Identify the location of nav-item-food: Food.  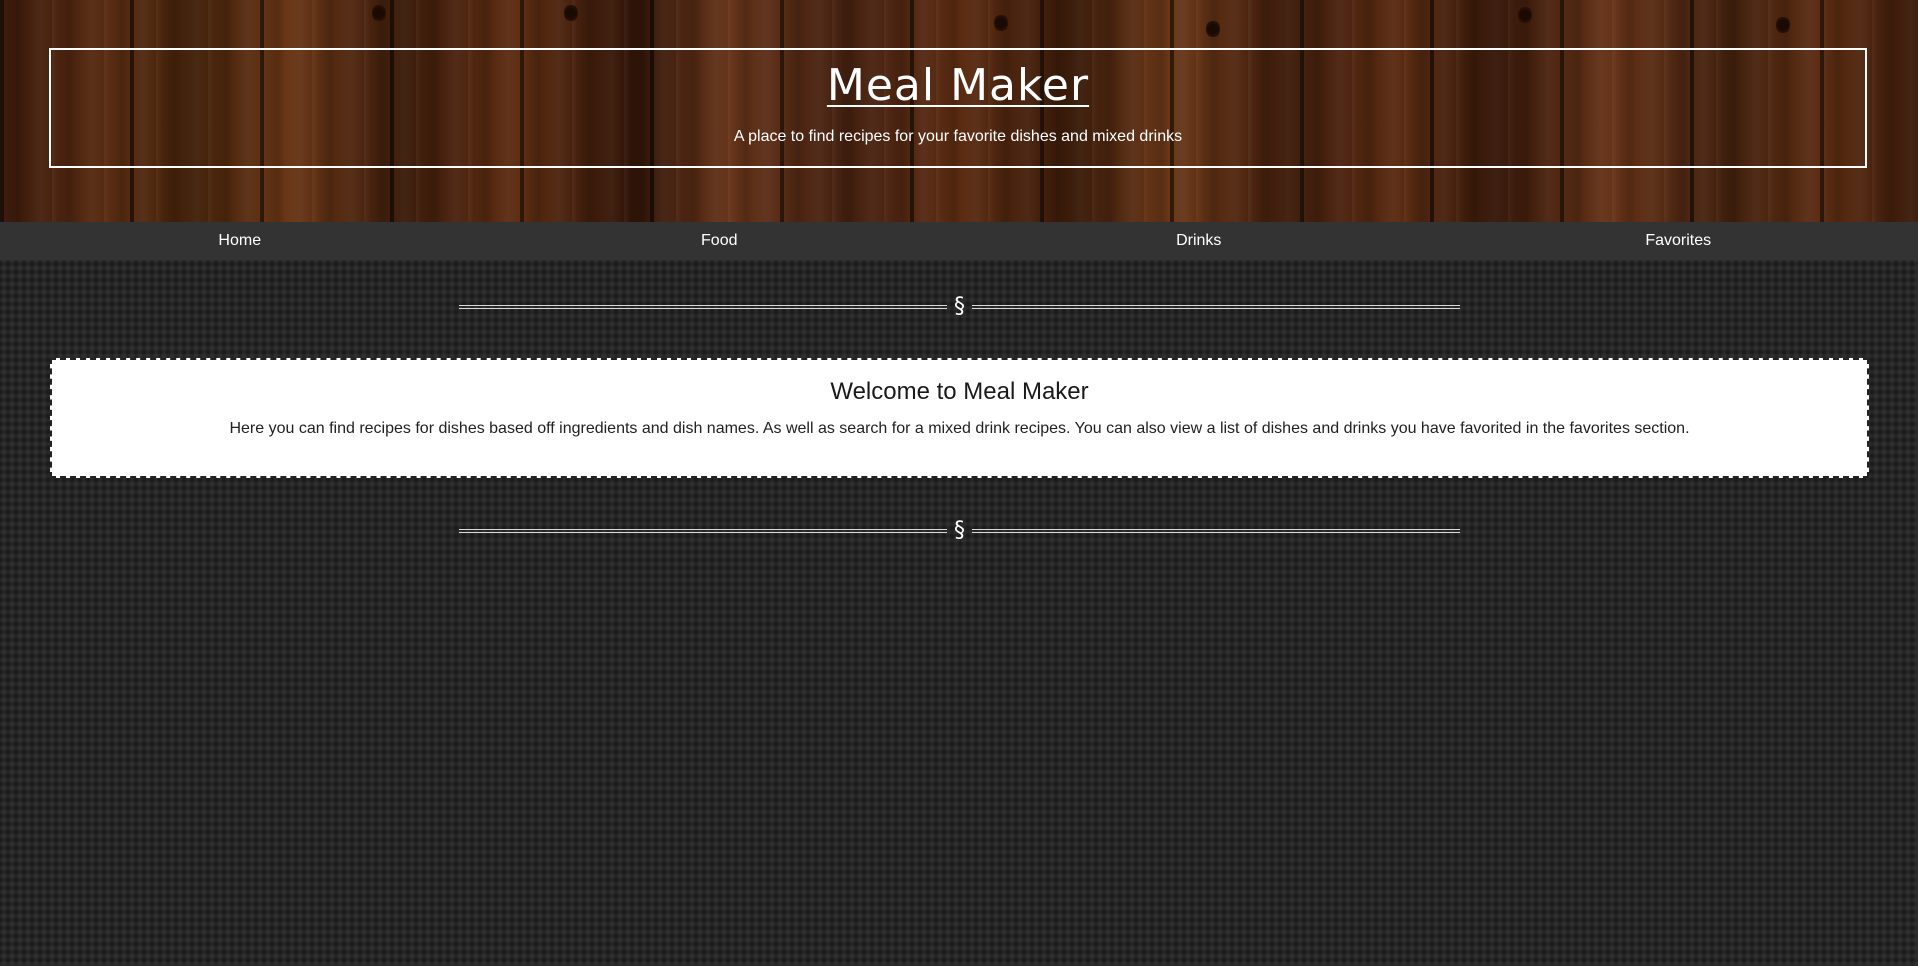
(720, 241).